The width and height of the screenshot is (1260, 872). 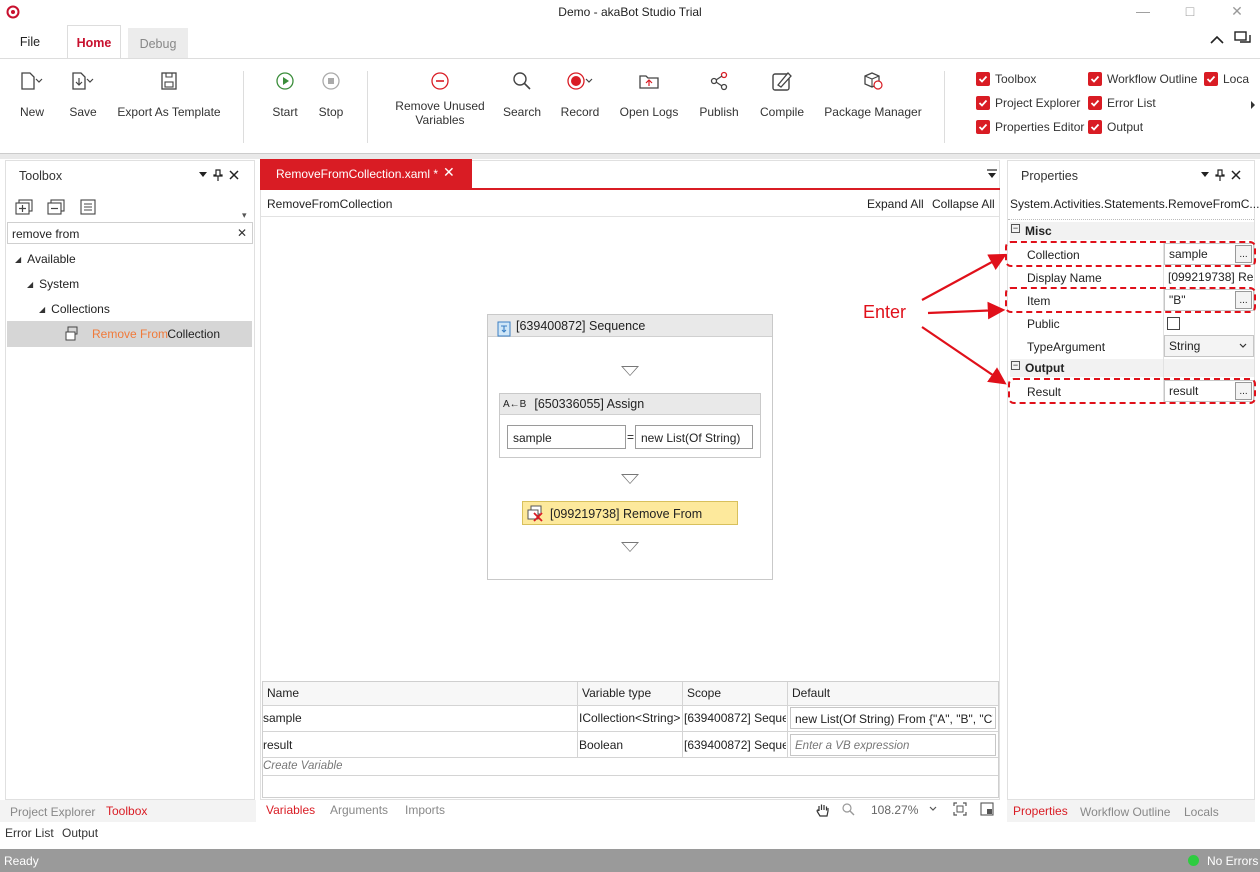 I want to click on panel-gutter, so click(x=630, y=156).